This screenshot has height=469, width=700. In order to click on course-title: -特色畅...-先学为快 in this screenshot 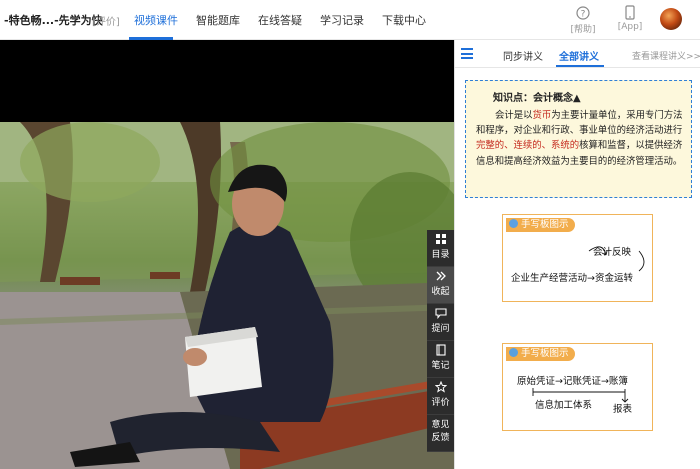, I will do `click(53, 20)`.